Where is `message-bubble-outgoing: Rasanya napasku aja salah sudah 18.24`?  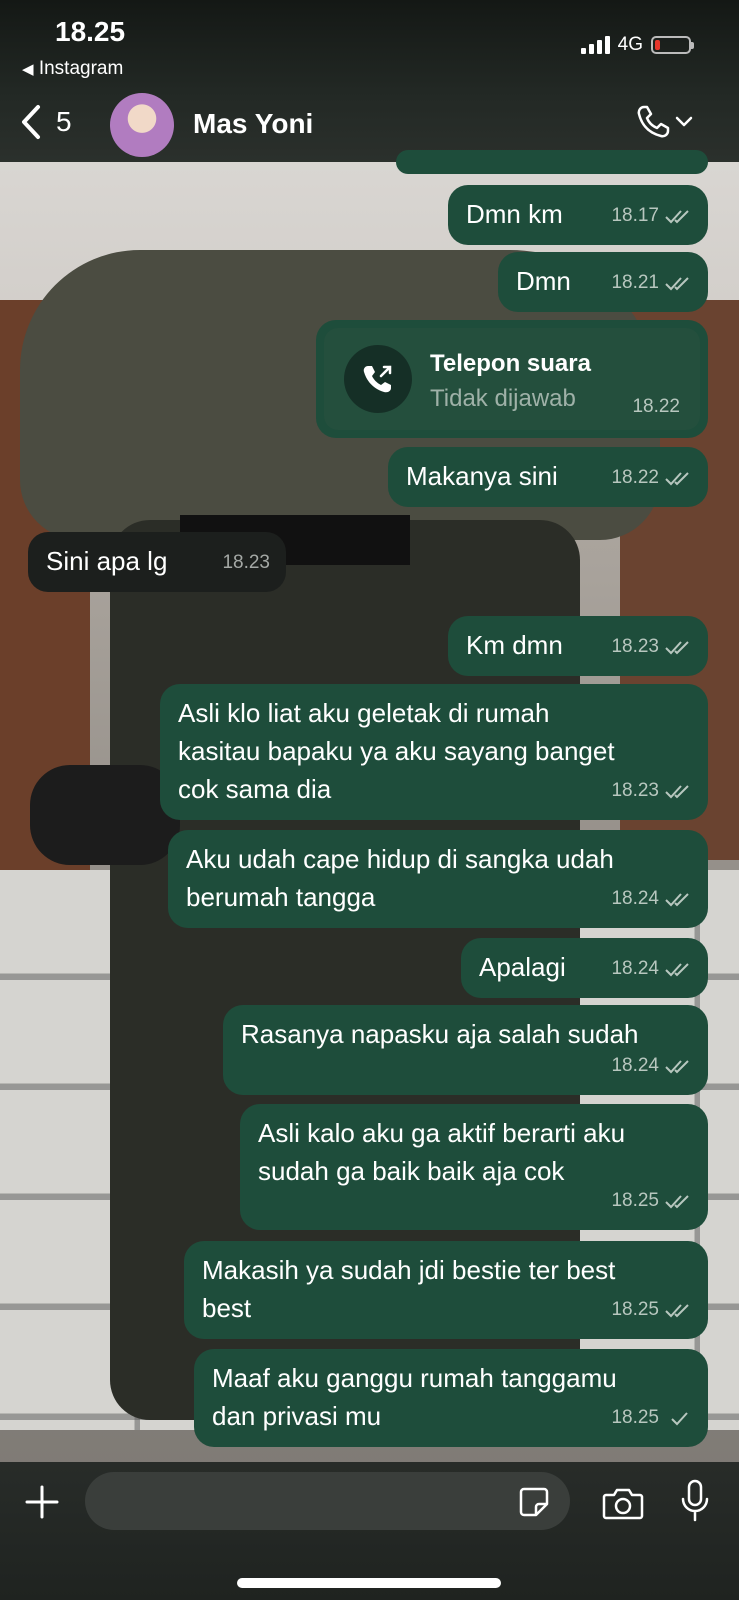
message-bubble-outgoing: Rasanya napasku aja salah sudah 18.24 is located at coordinates (465, 1050).